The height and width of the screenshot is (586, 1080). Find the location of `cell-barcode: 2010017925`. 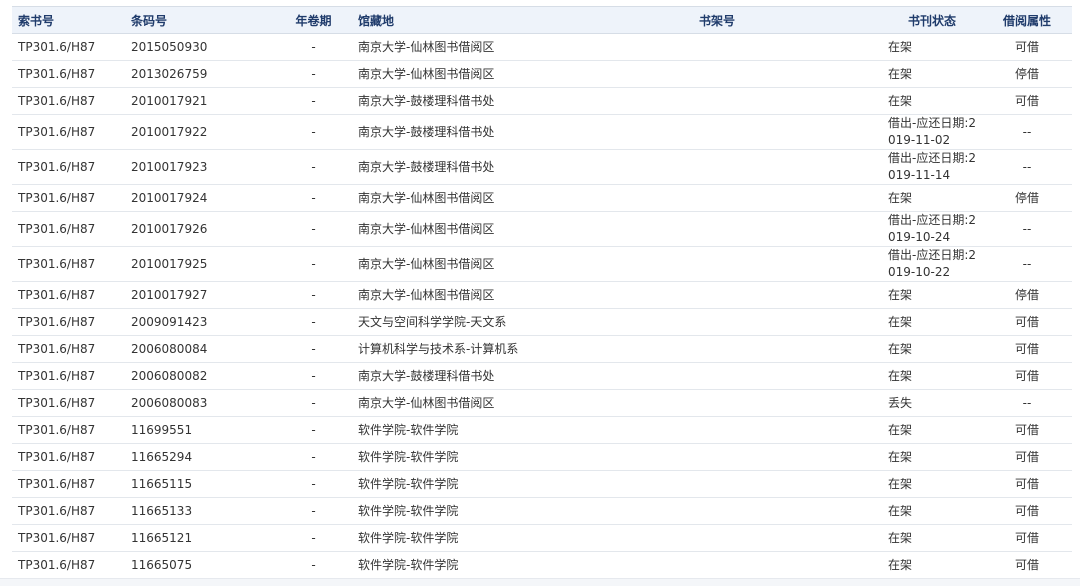

cell-barcode: 2010017925 is located at coordinates (200, 264).